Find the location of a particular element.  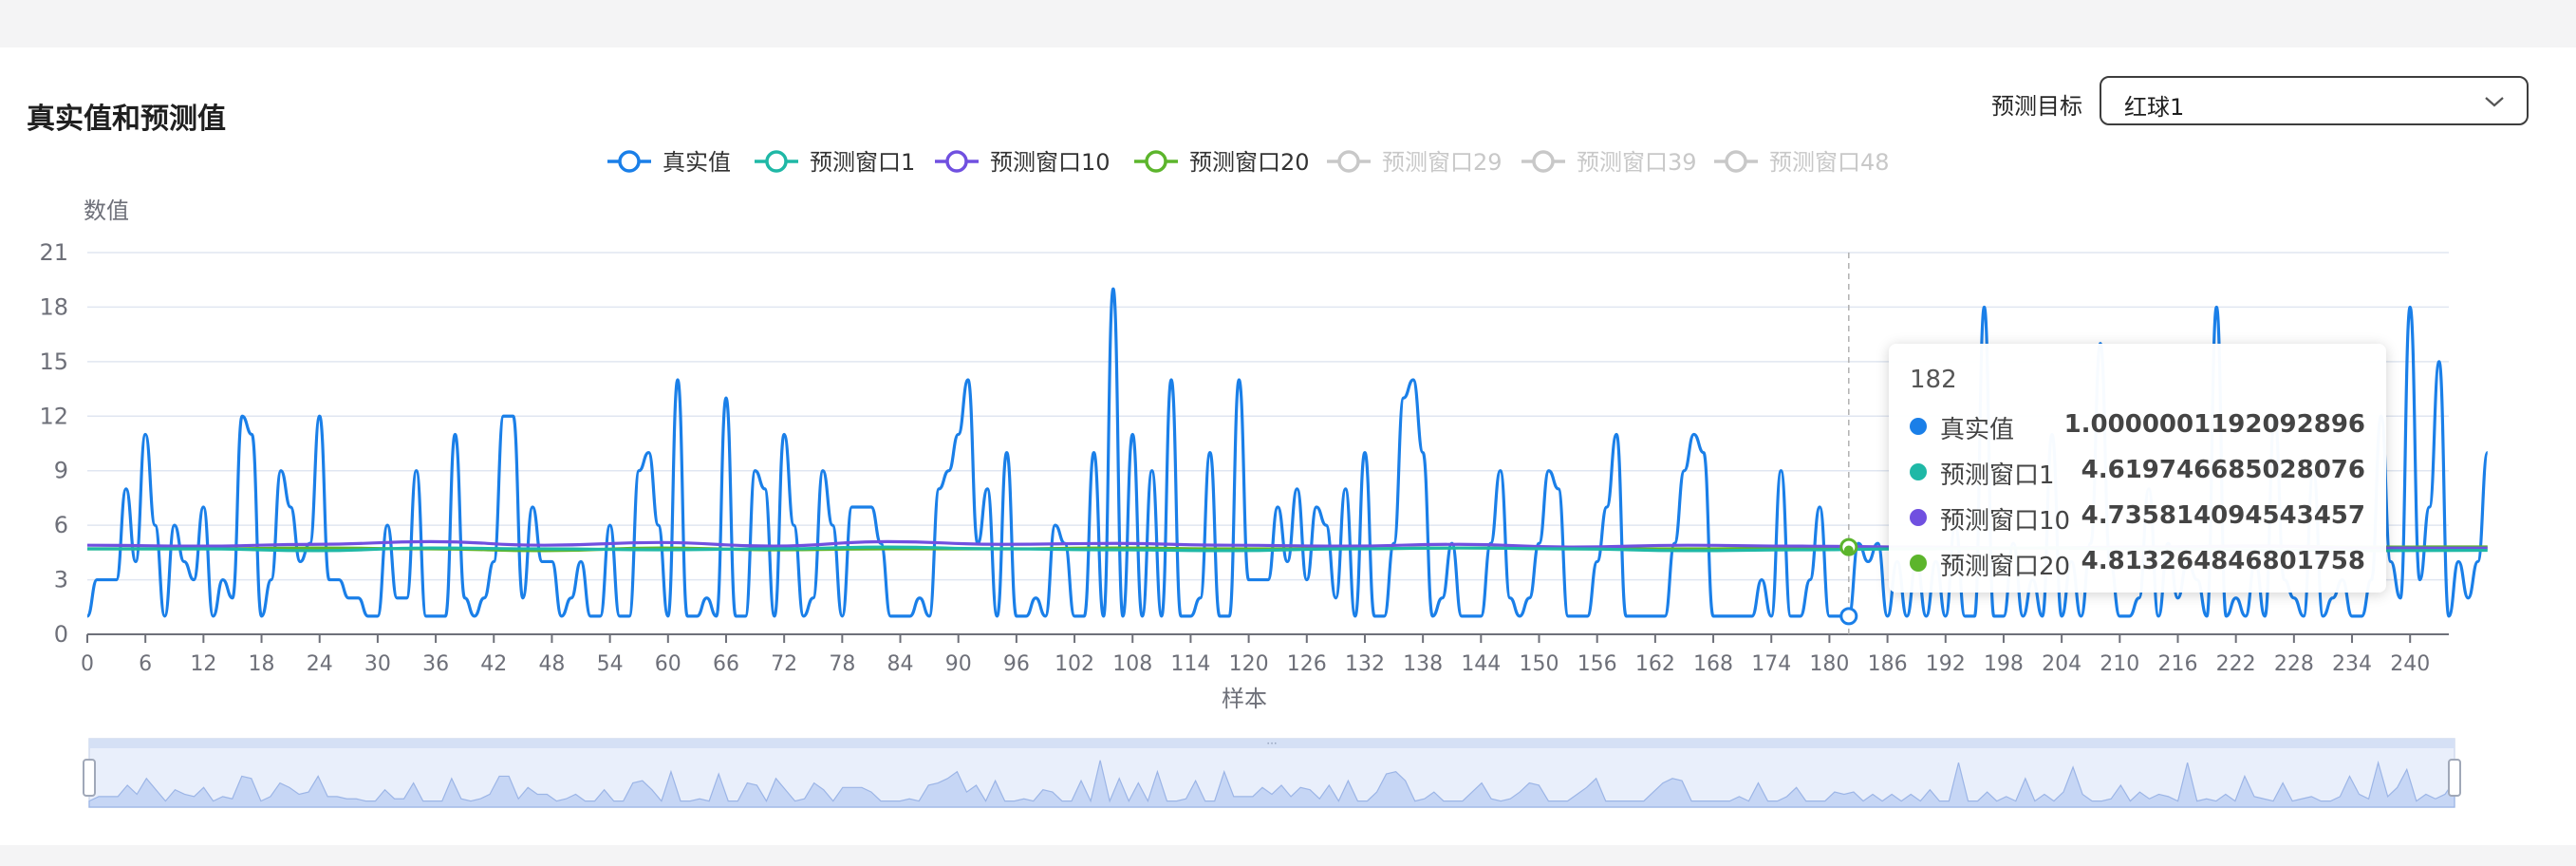

x-tick-label: 78 is located at coordinates (842, 664).